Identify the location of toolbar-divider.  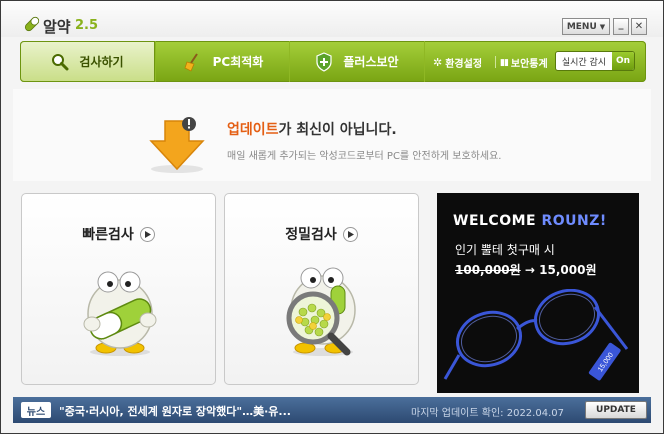
(495, 62).